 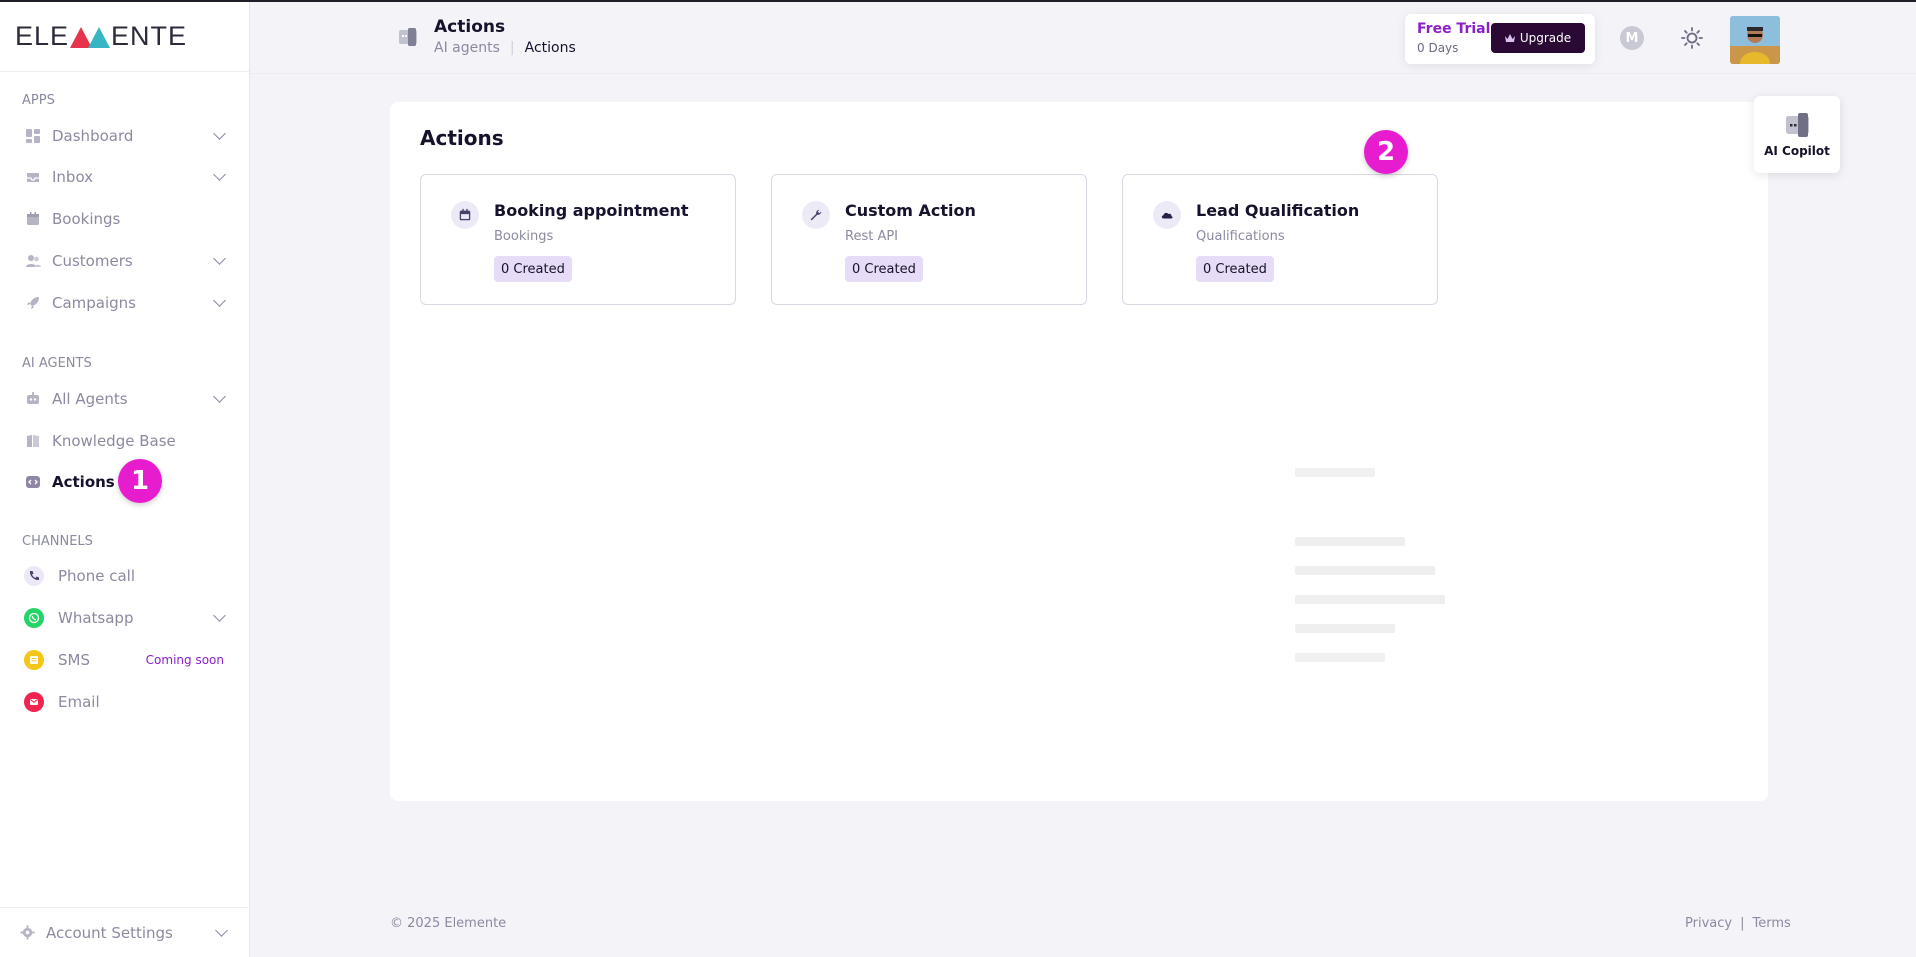 What do you see at coordinates (34, 660) in the screenshot?
I see `sms-icon` at bounding box center [34, 660].